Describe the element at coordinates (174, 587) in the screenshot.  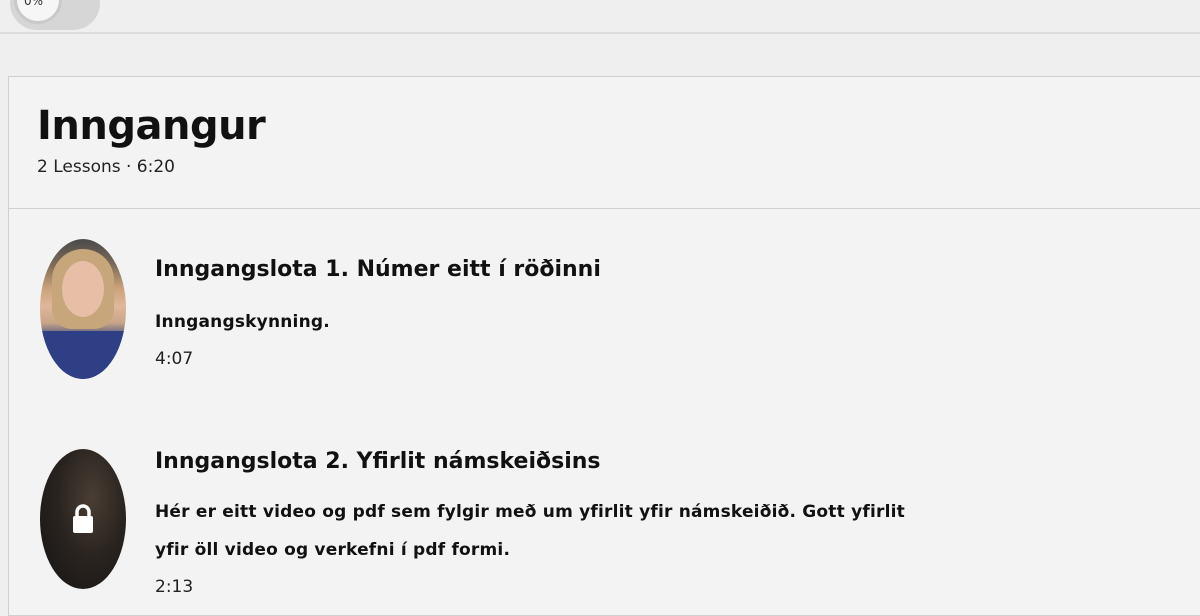
I see `lesson-duration: 2:13` at that location.